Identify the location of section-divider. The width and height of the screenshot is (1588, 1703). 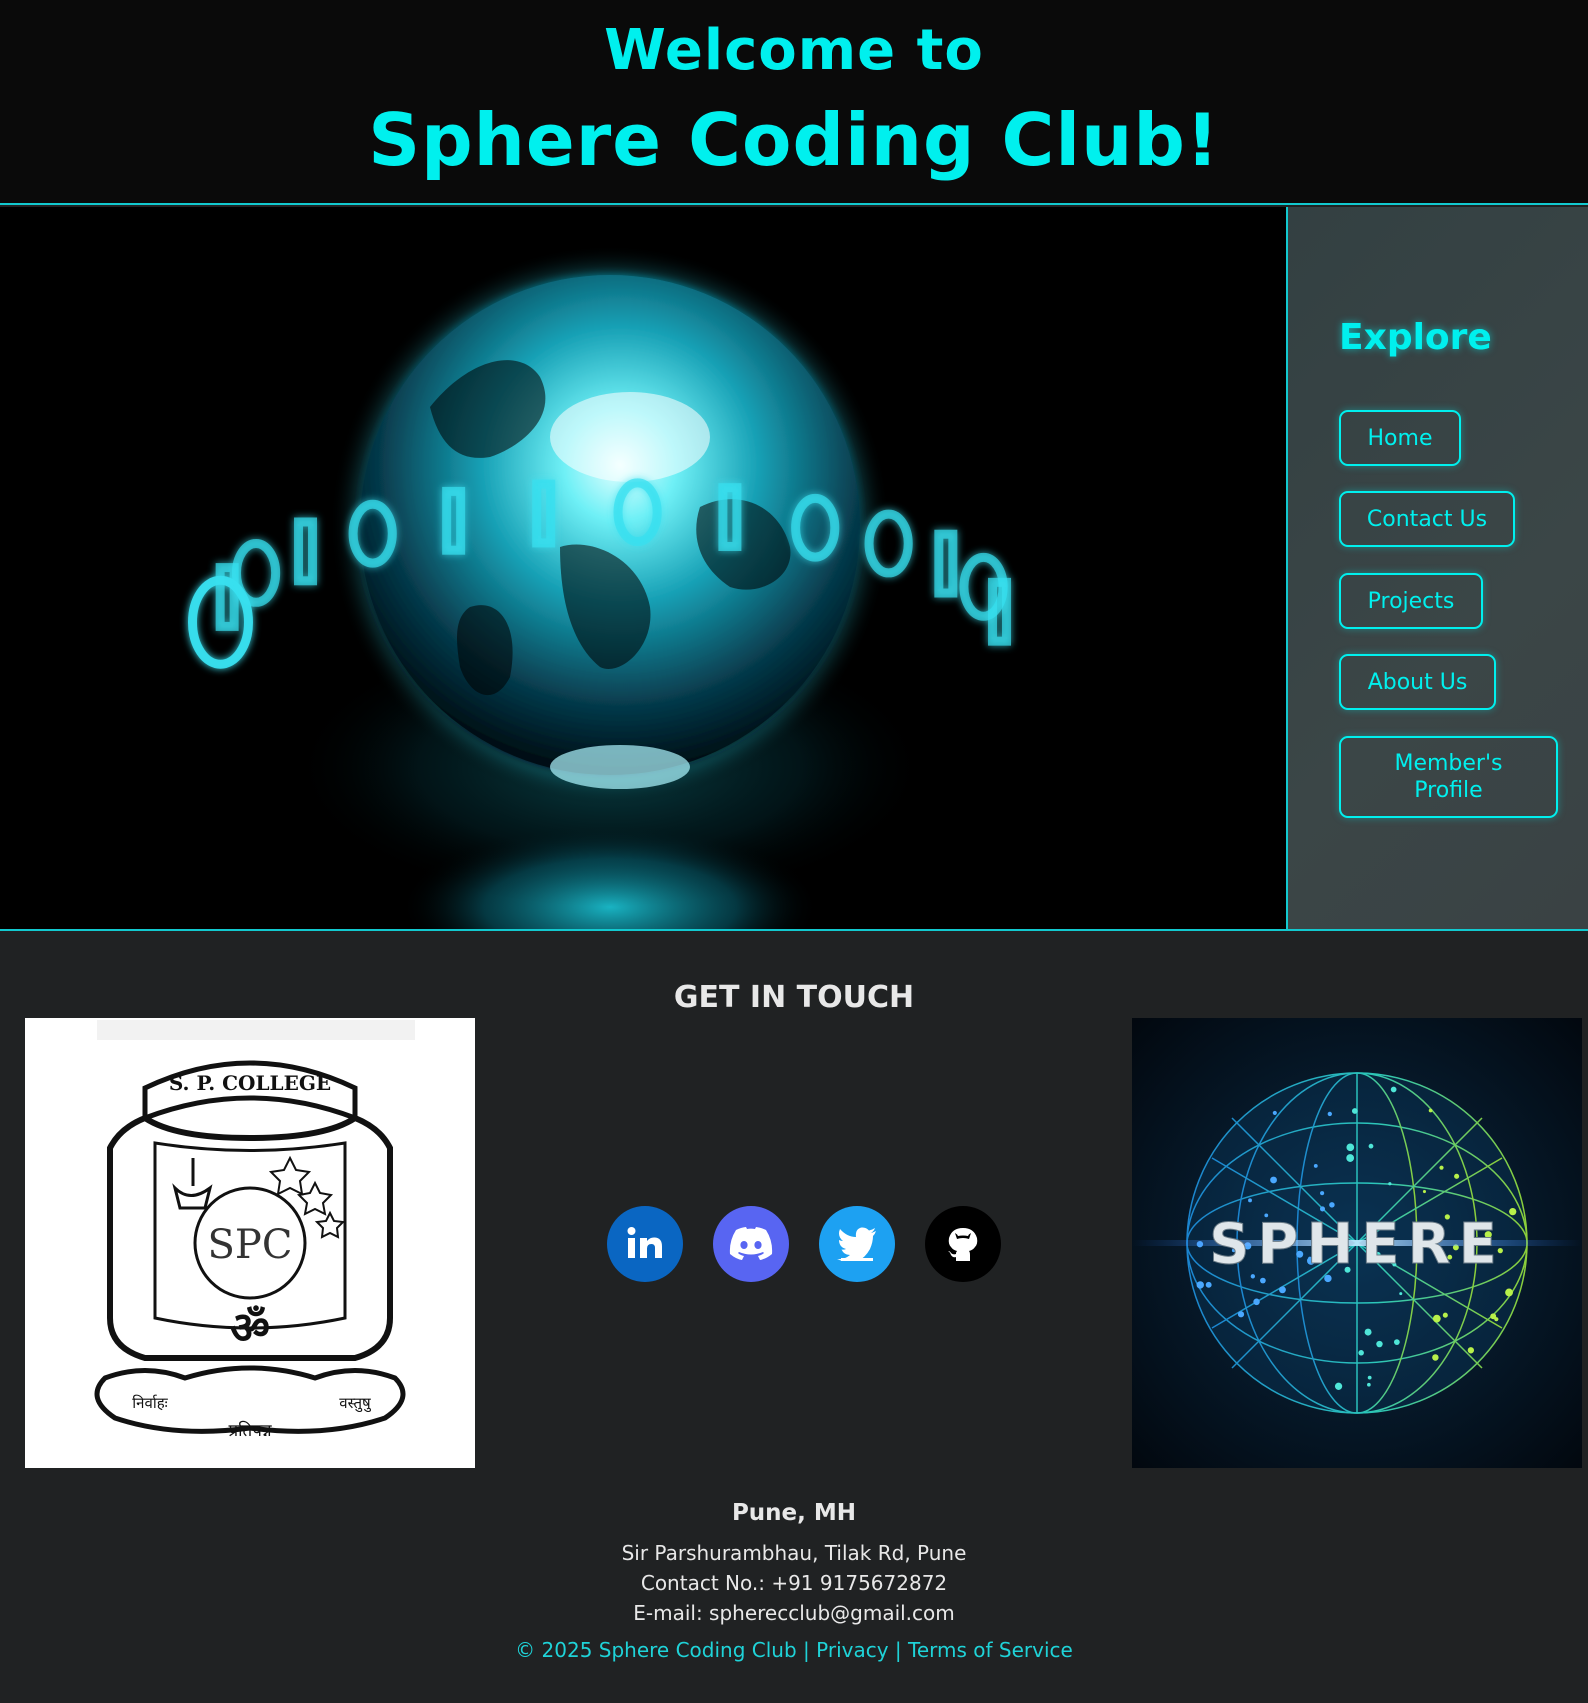
(794, 930).